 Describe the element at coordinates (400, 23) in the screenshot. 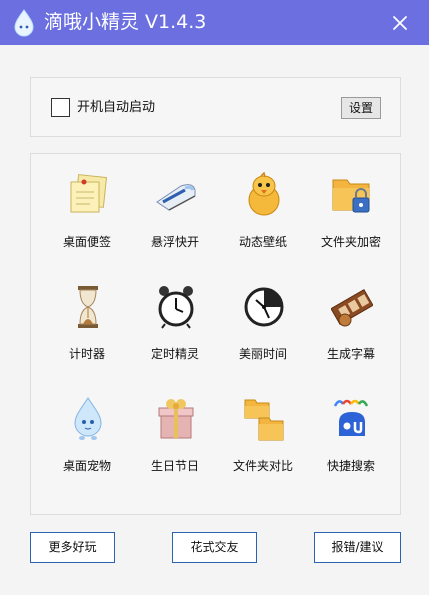

I see `close-icon` at that location.